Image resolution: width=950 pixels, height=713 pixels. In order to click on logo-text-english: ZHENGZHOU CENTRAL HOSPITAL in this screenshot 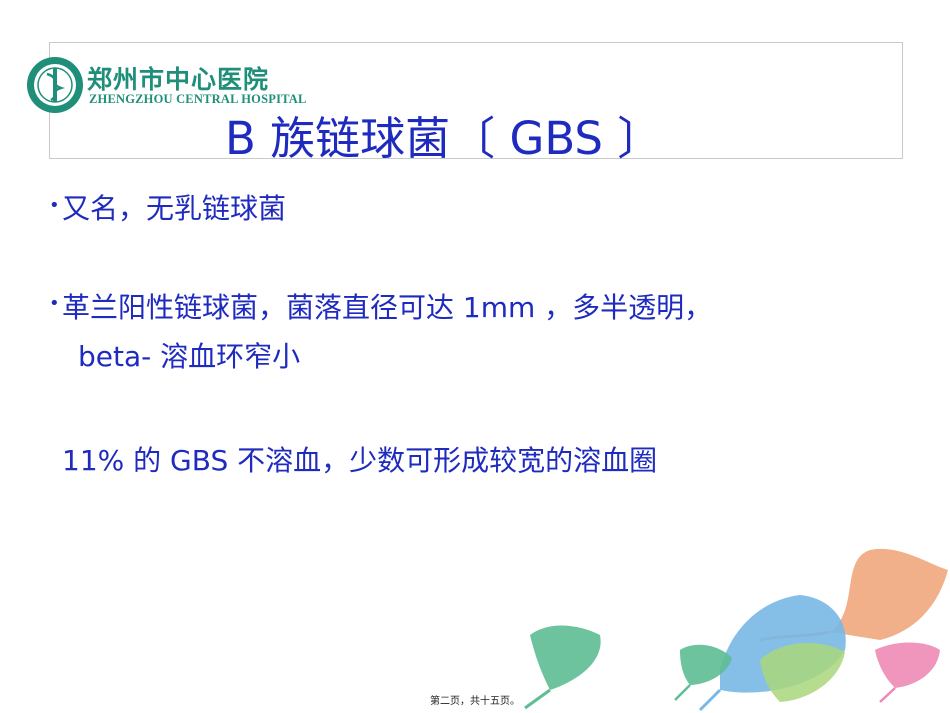, I will do `click(198, 99)`.